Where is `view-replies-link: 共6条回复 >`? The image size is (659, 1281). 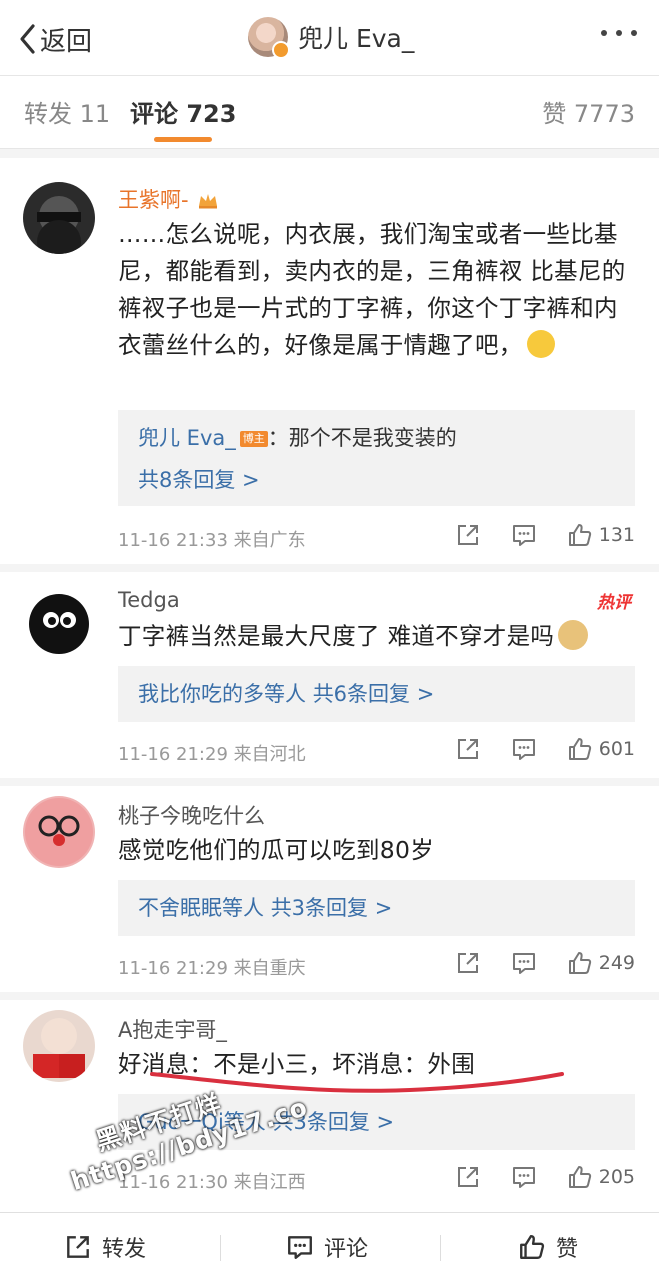
view-replies-link: 共6条回复 > is located at coordinates (374, 694).